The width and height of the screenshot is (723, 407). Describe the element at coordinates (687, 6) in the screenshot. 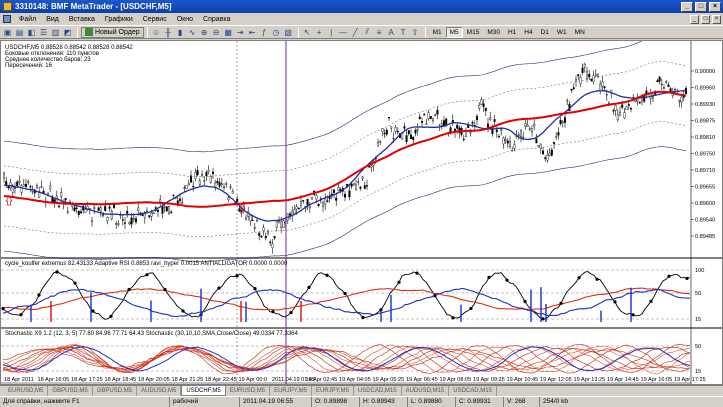

I see `minimize-icon: _` at that location.